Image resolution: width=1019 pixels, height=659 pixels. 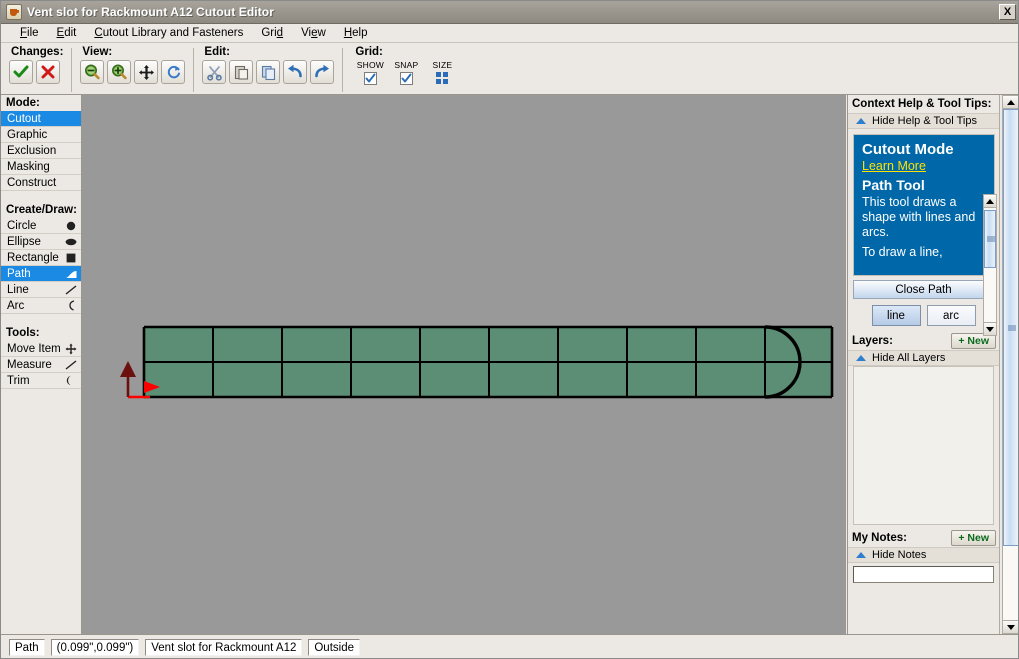 I want to click on sidebar-item-label: Circle, so click(x=22, y=225).